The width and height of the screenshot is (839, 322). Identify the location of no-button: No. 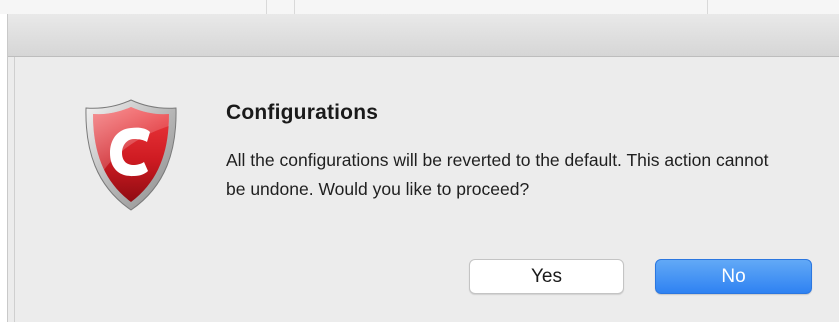
(733, 276).